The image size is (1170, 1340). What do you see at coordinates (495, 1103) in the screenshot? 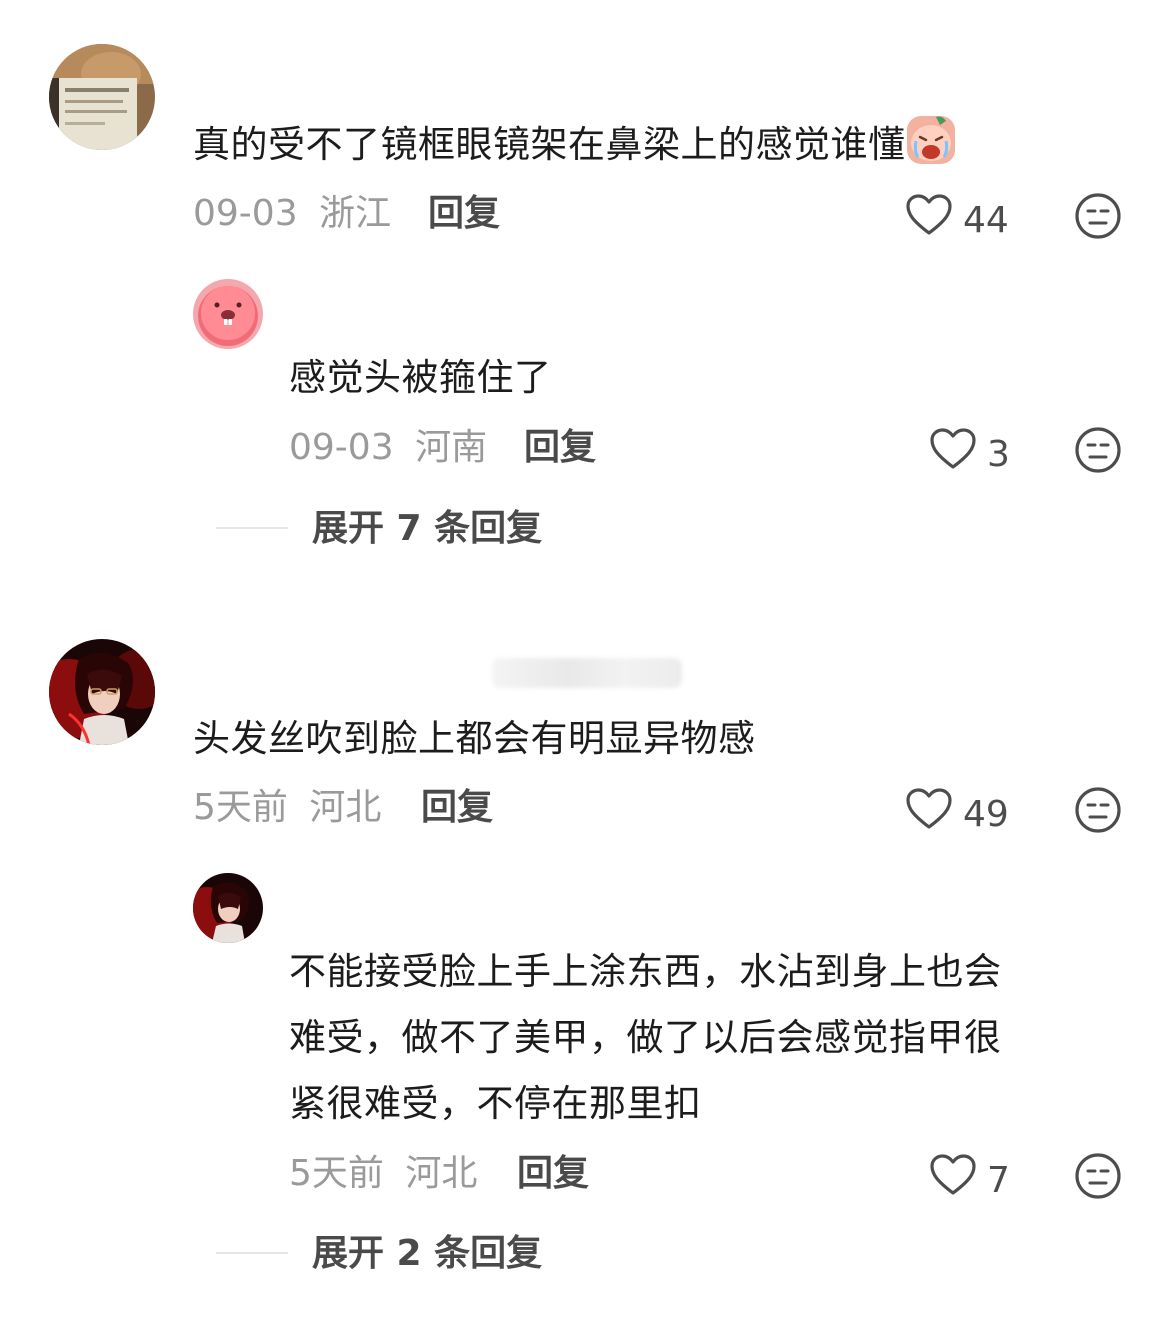
I see `reply-text-line-3: 紧很难受，不停在那里扣` at bounding box center [495, 1103].